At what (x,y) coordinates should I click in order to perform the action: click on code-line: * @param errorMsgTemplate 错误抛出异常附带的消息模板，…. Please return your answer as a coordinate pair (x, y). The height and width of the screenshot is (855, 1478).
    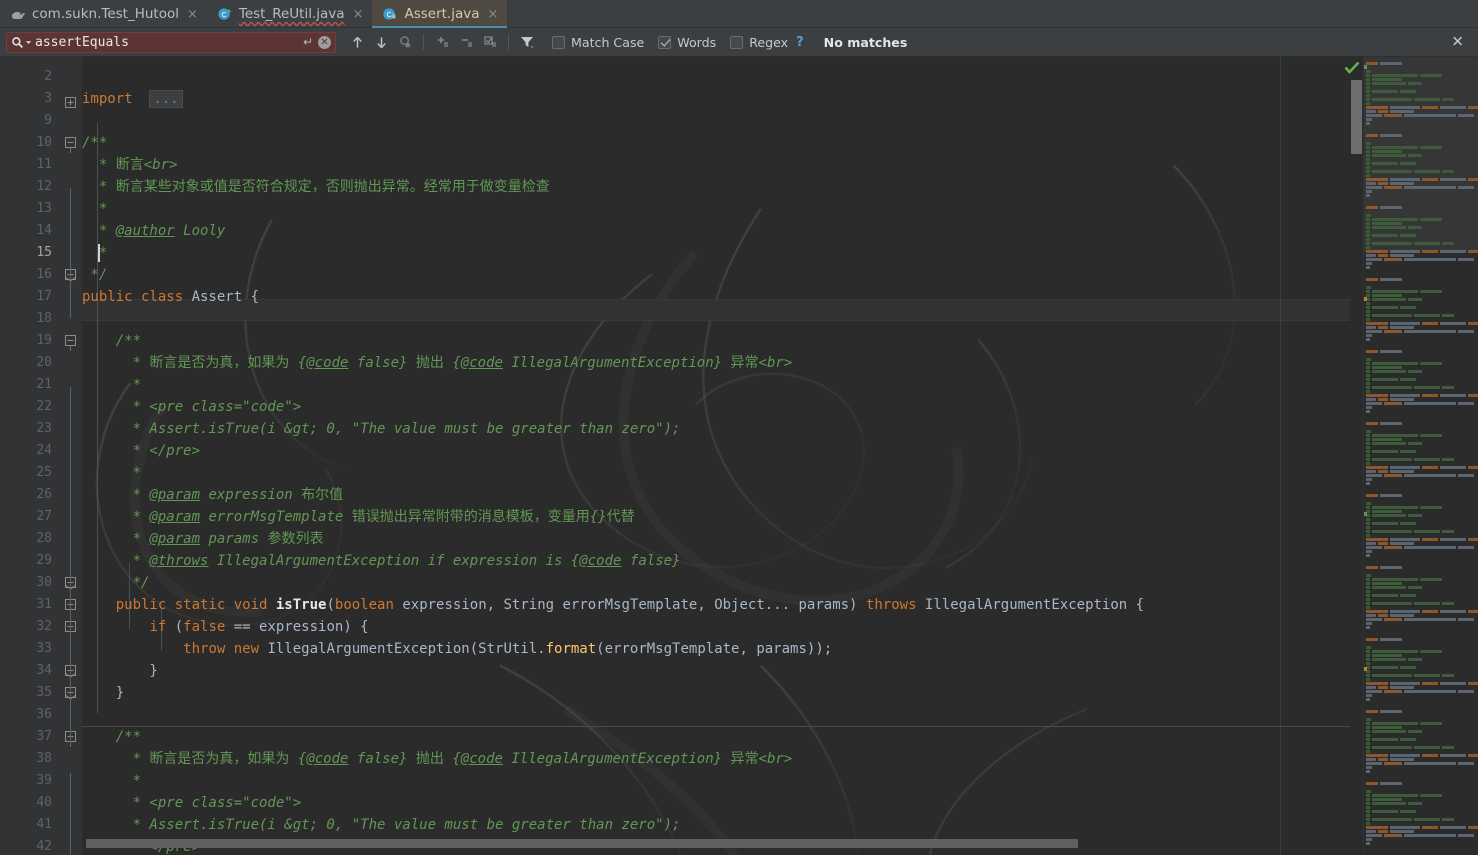
    Looking at the image, I should click on (358, 517).